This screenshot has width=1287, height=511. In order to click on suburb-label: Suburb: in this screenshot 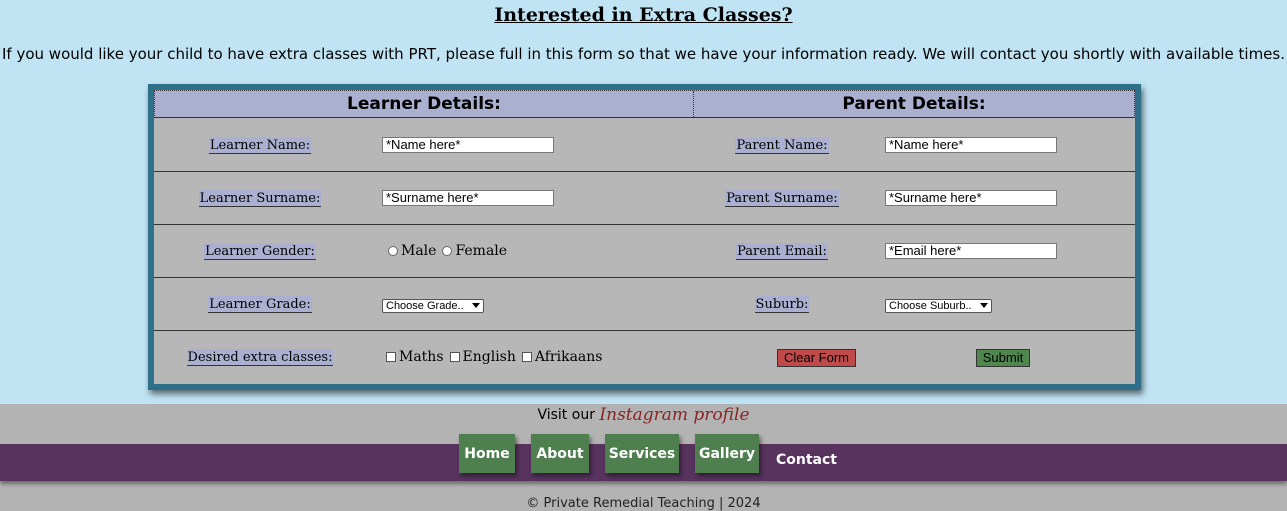, I will do `click(782, 304)`.